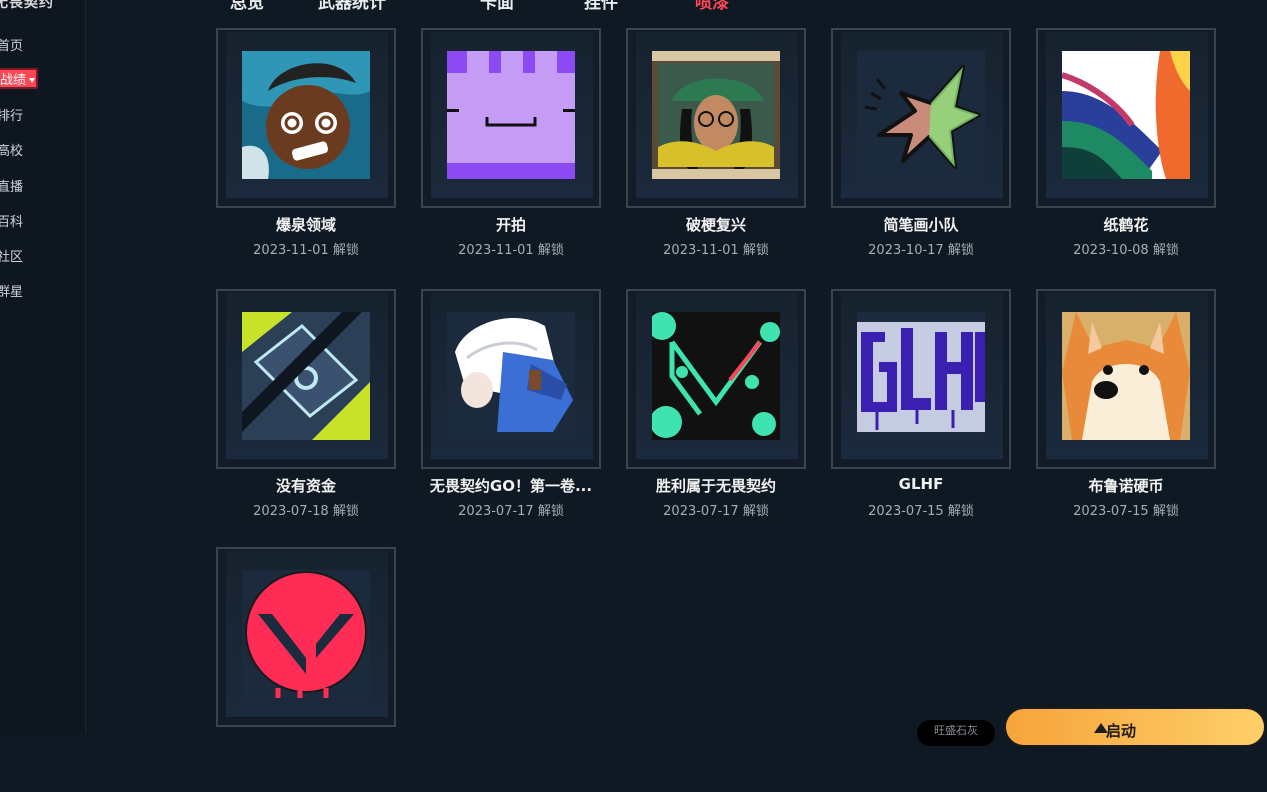 The height and width of the screenshot is (792, 1267). Describe the element at coordinates (1121, 731) in the screenshot. I see `launch-button-label: 启动` at that location.